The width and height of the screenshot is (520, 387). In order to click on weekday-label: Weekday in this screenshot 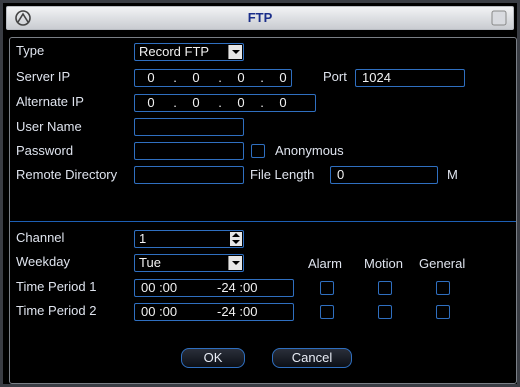, I will do `click(43, 261)`.